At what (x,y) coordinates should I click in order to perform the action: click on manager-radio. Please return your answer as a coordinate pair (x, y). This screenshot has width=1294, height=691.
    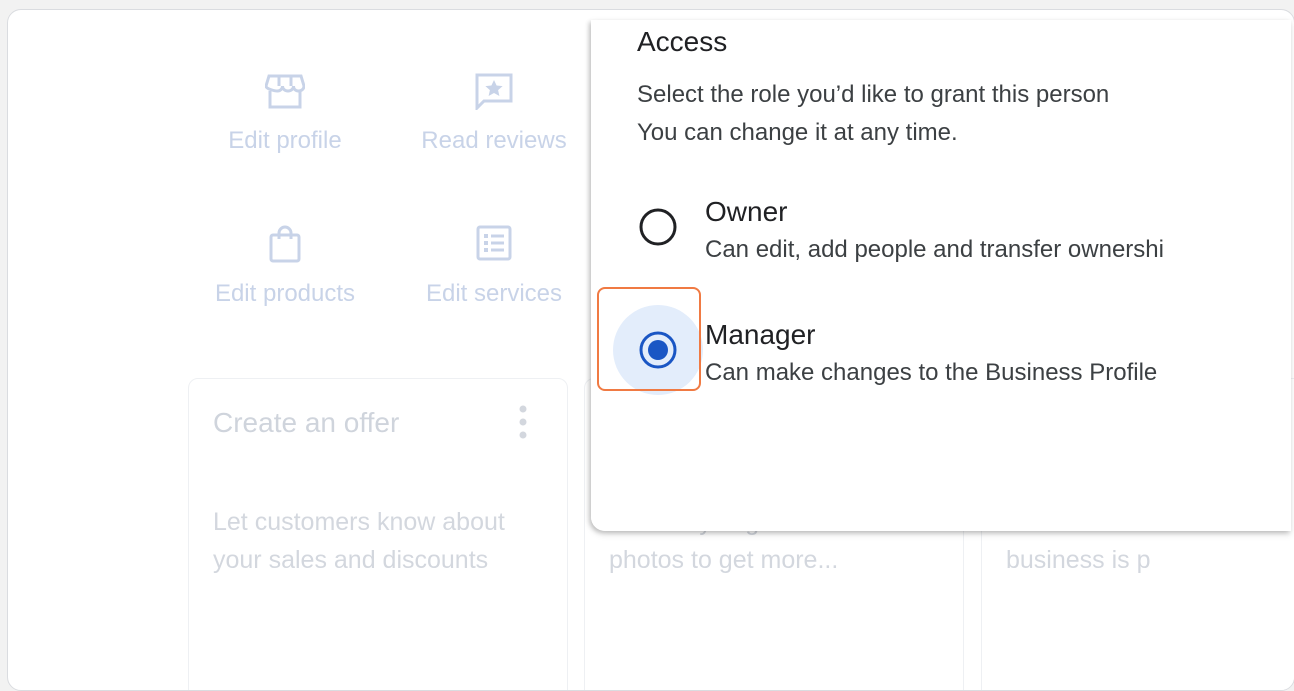
    Looking at the image, I should click on (658, 350).